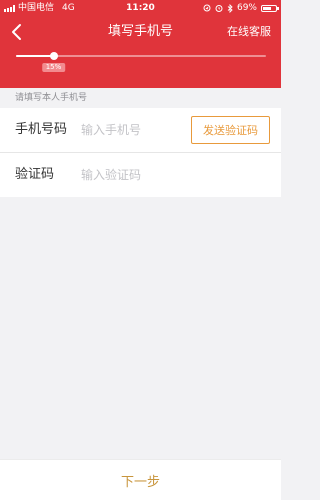  What do you see at coordinates (53, 67) in the screenshot?
I see `progress-label: 15%` at bounding box center [53, 67].